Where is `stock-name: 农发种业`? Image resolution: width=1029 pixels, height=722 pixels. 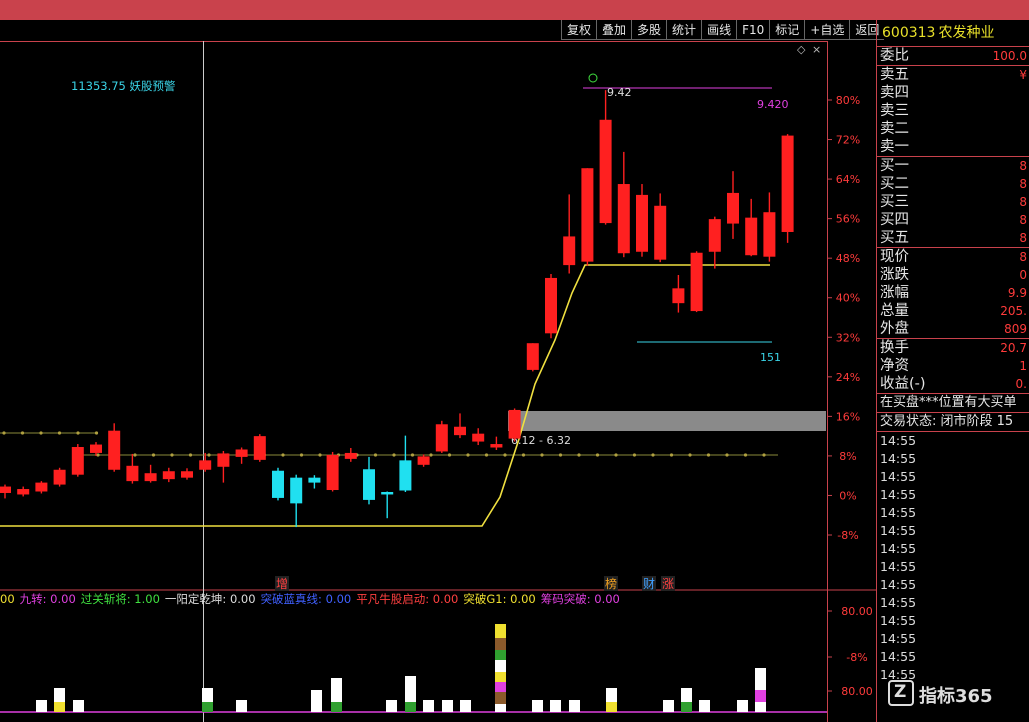 stock-name: 农发种业 is located at coordinates (966, 33).